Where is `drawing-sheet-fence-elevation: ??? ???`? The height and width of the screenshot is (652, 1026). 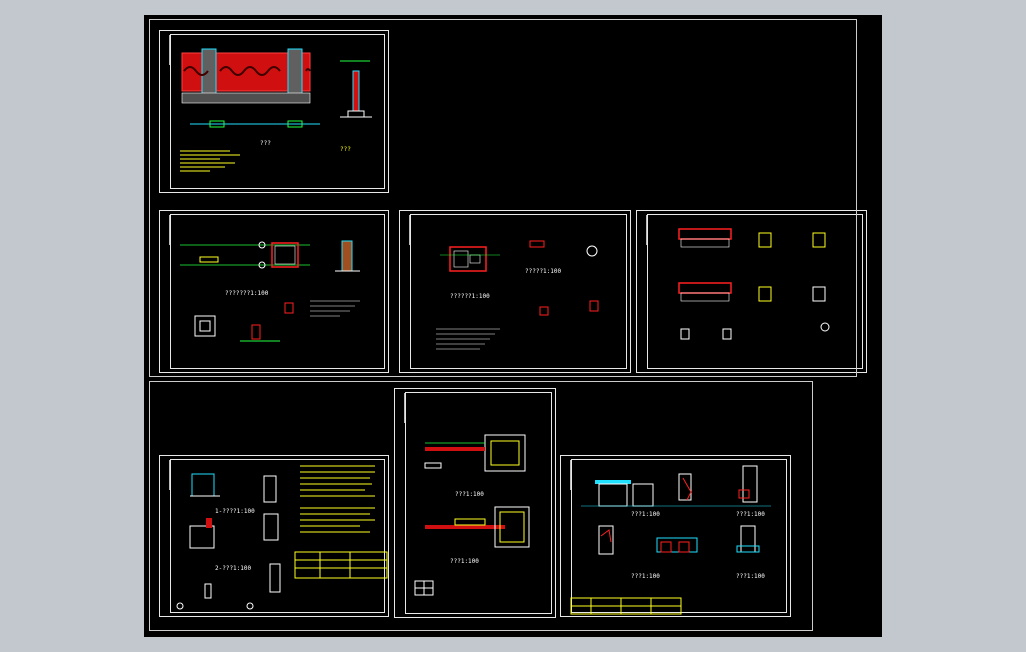 drawing-sheet-fence-elevation: ??? ??? is located at coordinates (274, 111).